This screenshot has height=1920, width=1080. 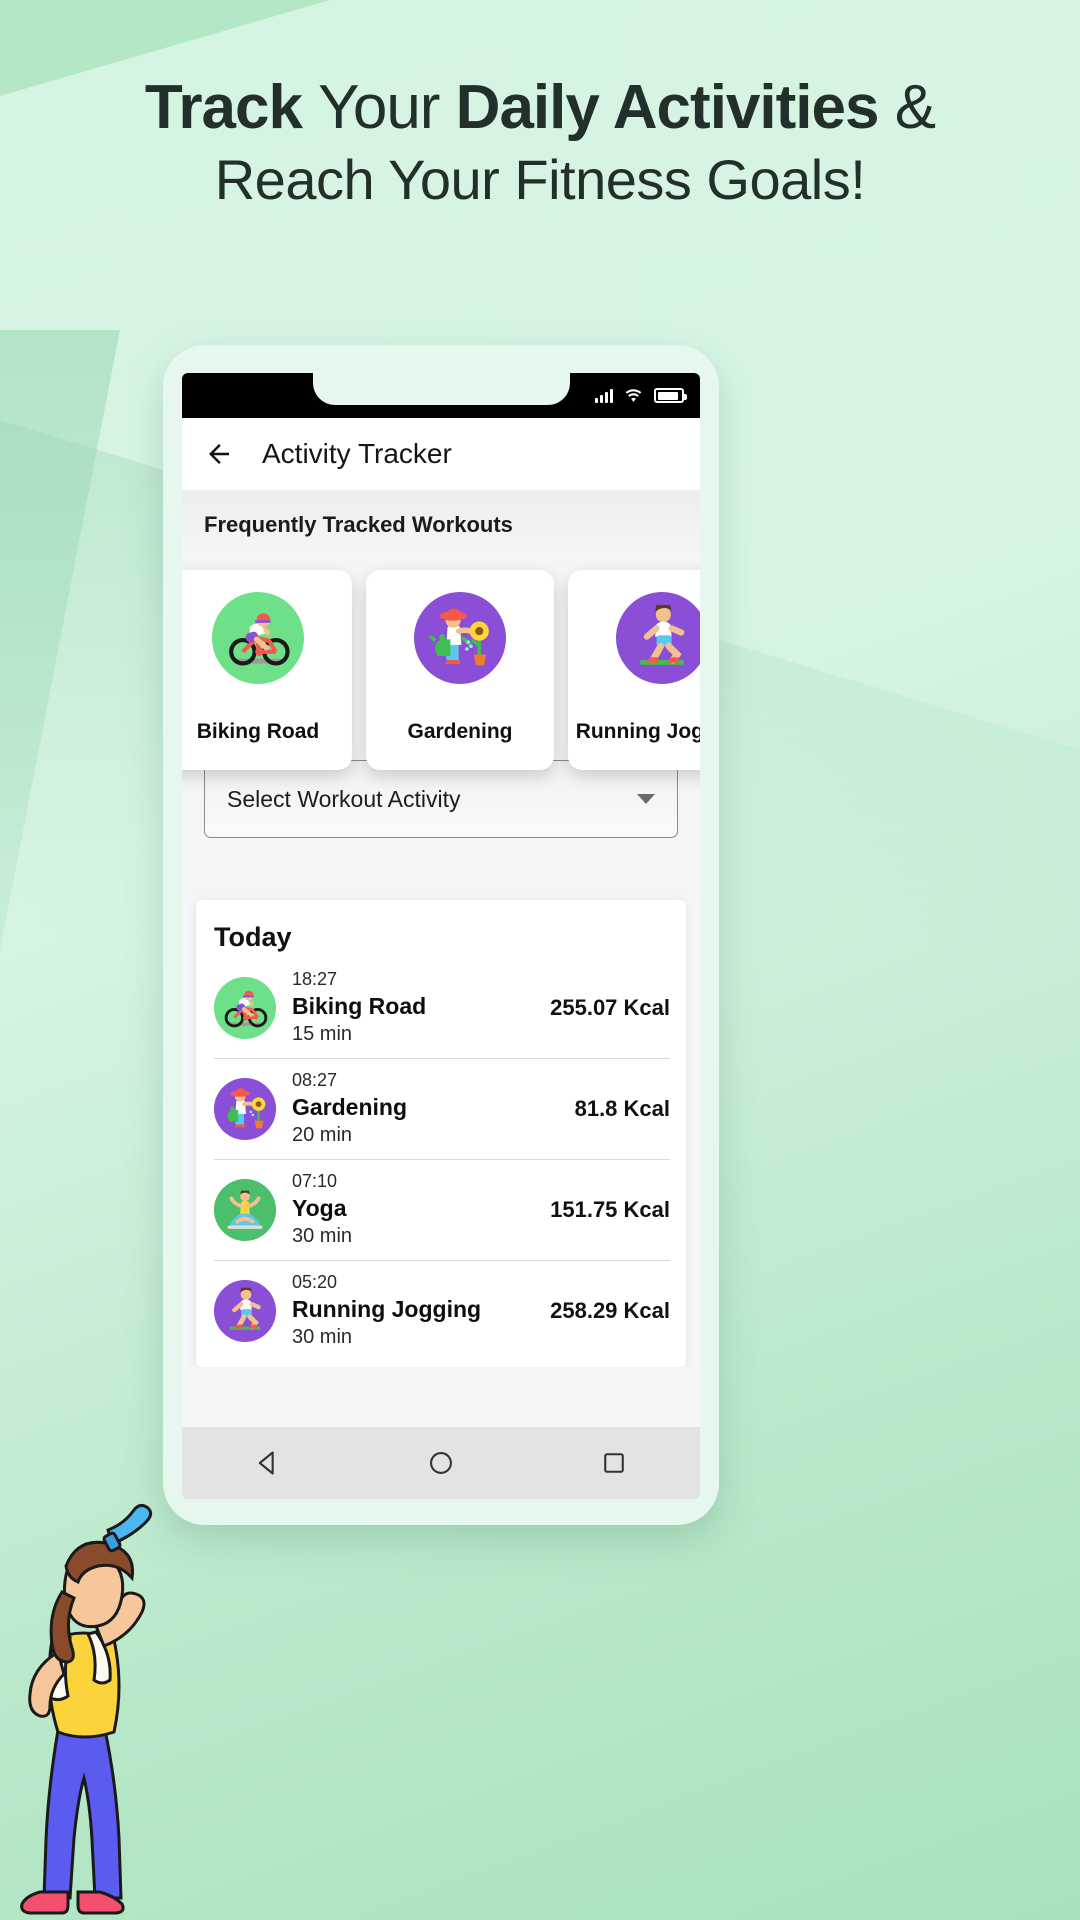 I want to click on activity-details: 05:20 Running Jogging 30 min, so click(x=413, y=1310).